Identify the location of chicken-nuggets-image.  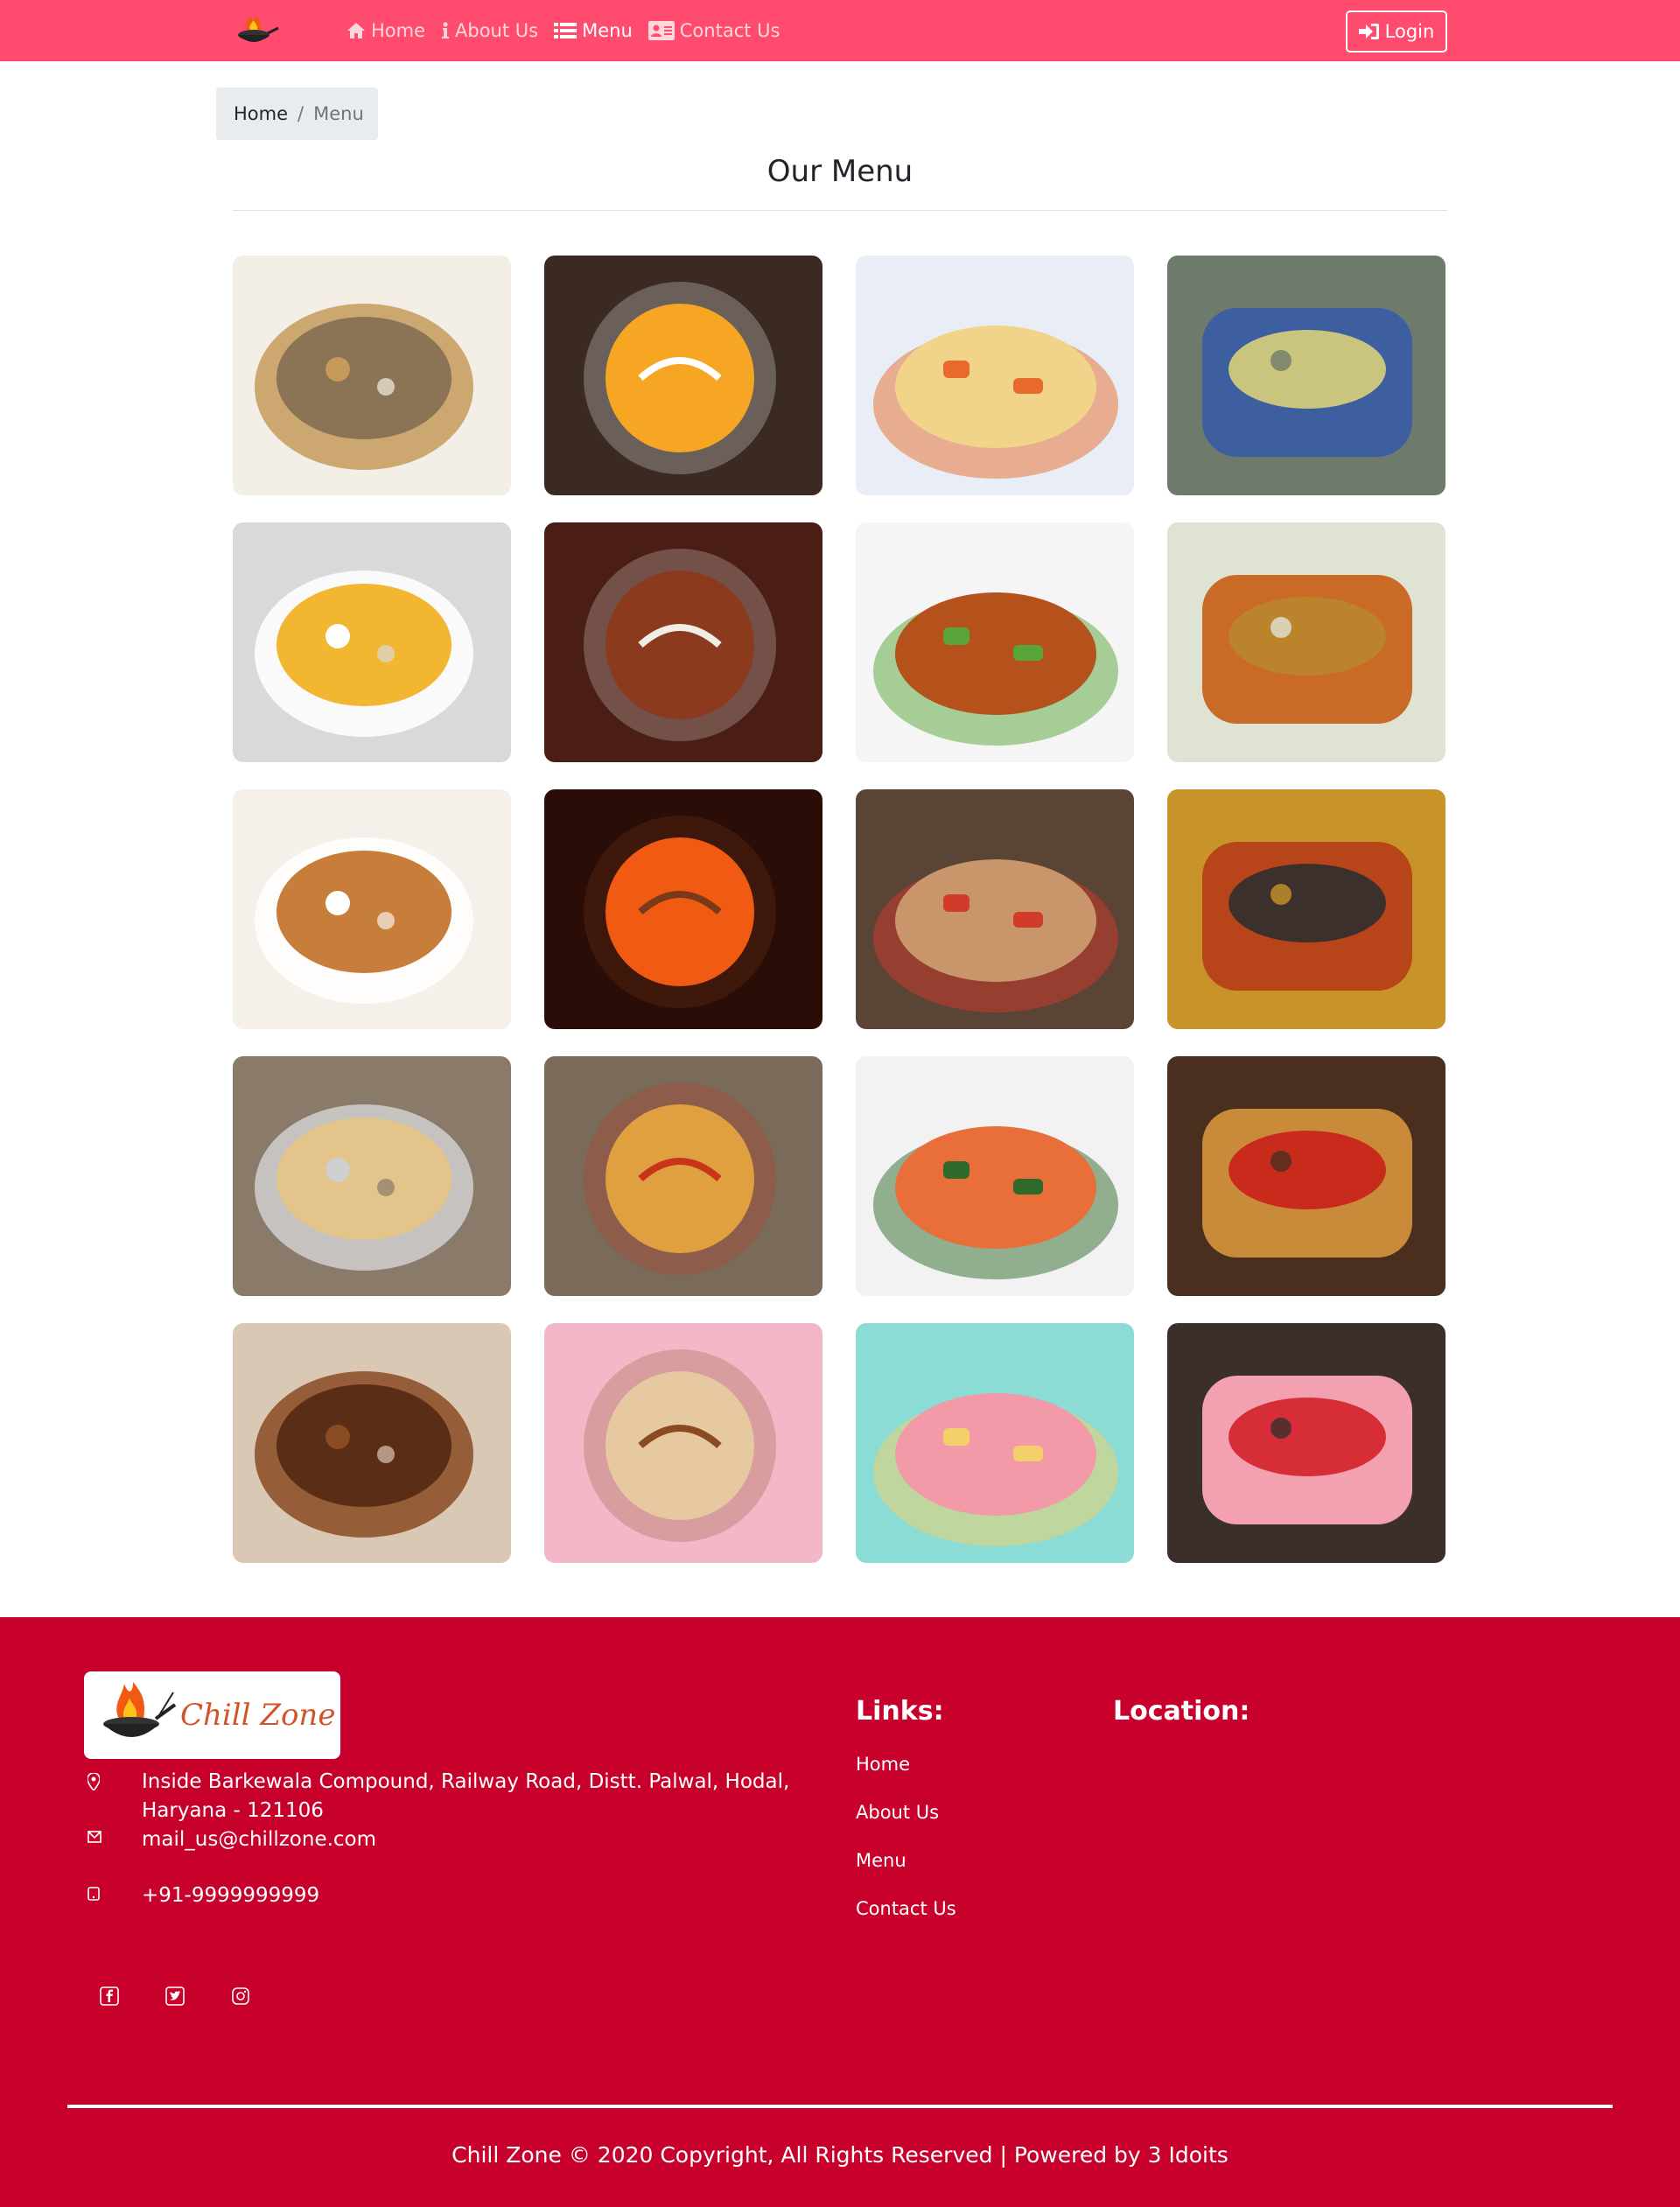
(1306, 642).